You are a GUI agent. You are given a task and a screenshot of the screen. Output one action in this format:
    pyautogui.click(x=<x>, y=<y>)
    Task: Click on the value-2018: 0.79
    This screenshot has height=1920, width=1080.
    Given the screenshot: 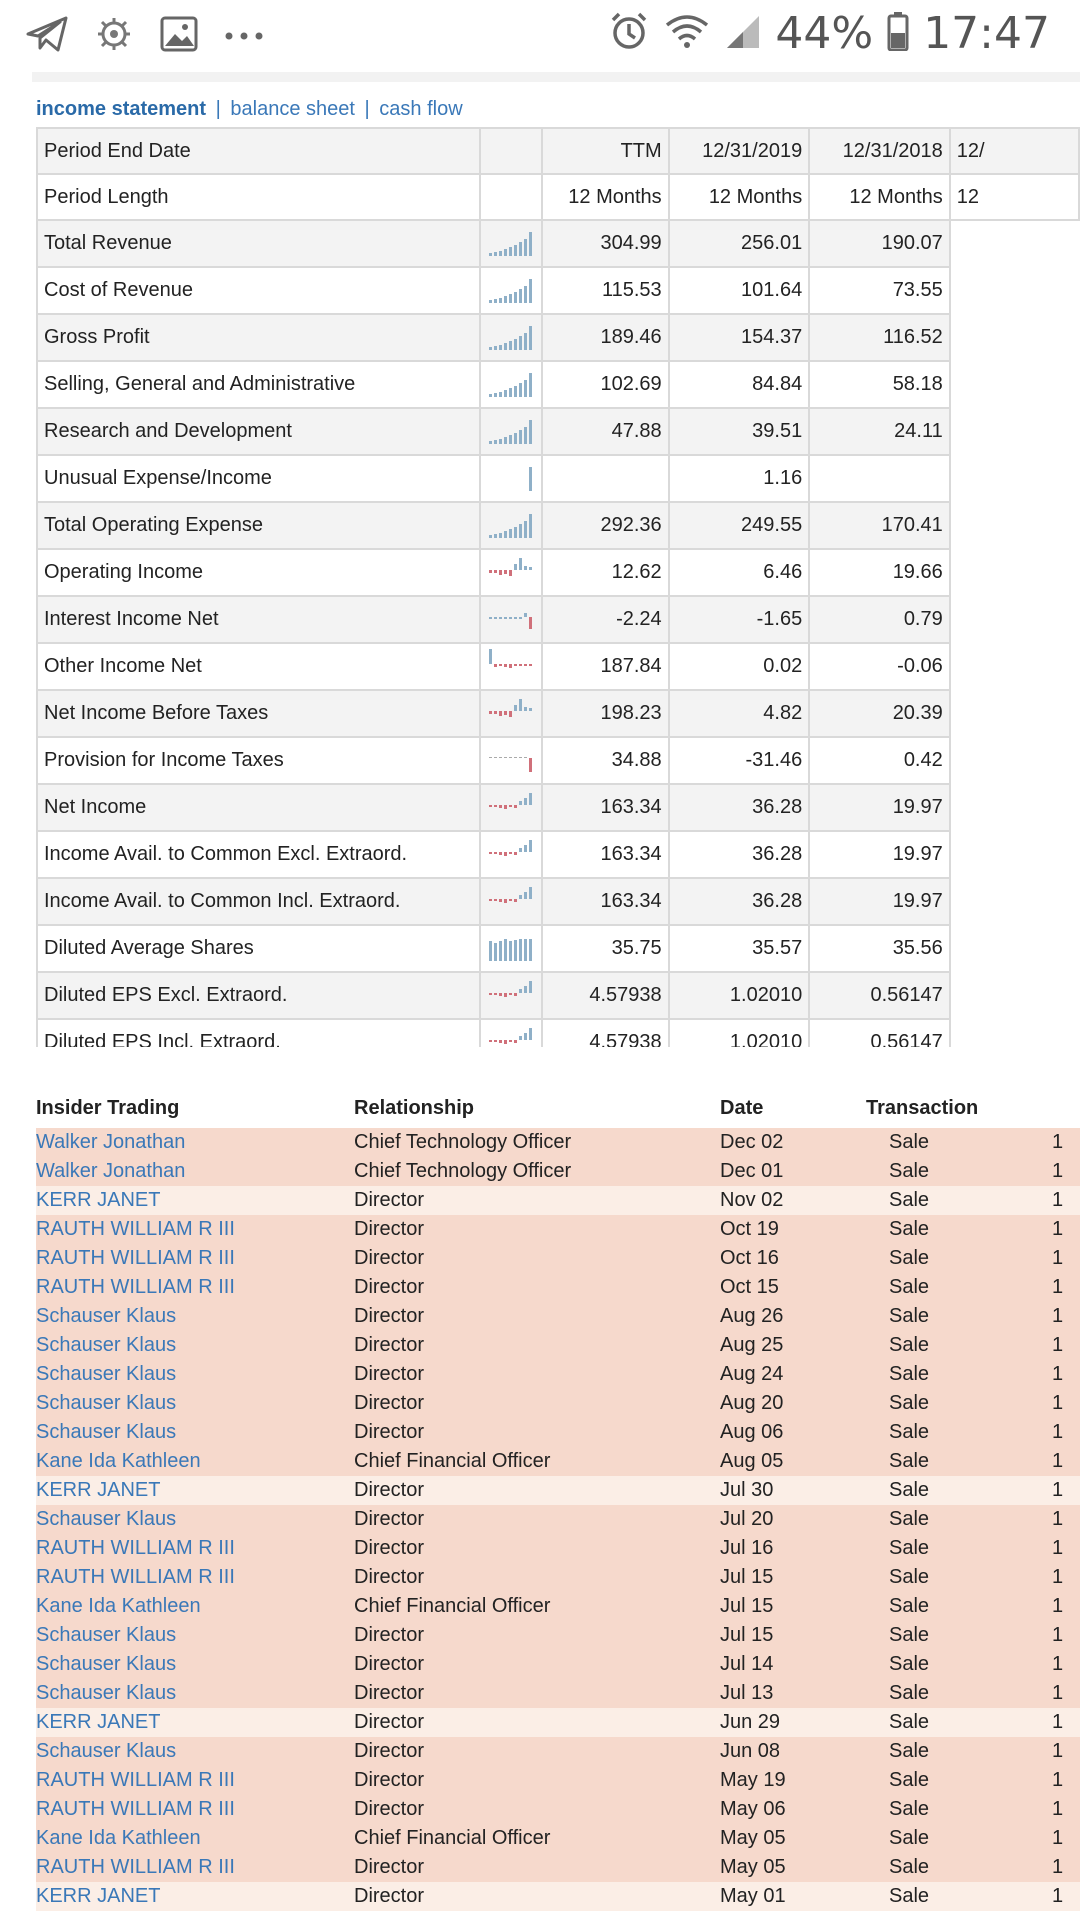 What is the action you would take?
    pyautogui.click(x=879, y=619)
    